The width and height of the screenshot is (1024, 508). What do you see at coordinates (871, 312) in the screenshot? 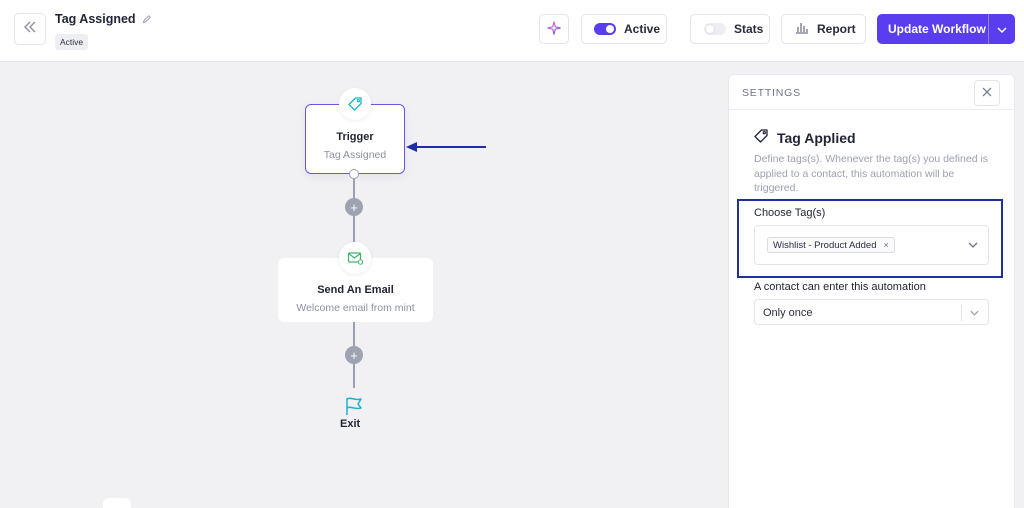
I see `entry-limit-select: Only once` at bounding box center [871, 312].